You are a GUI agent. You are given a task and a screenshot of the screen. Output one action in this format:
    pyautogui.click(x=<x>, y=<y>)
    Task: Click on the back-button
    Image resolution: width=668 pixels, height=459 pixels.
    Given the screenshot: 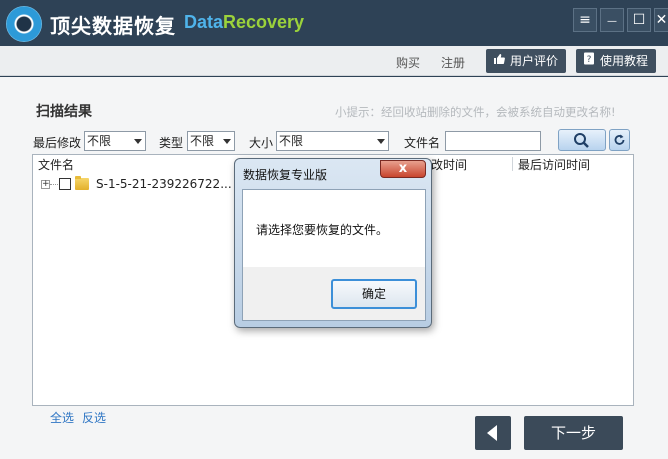 What is the action you would take?
    pyautogui.click(x=493, y=433)
    